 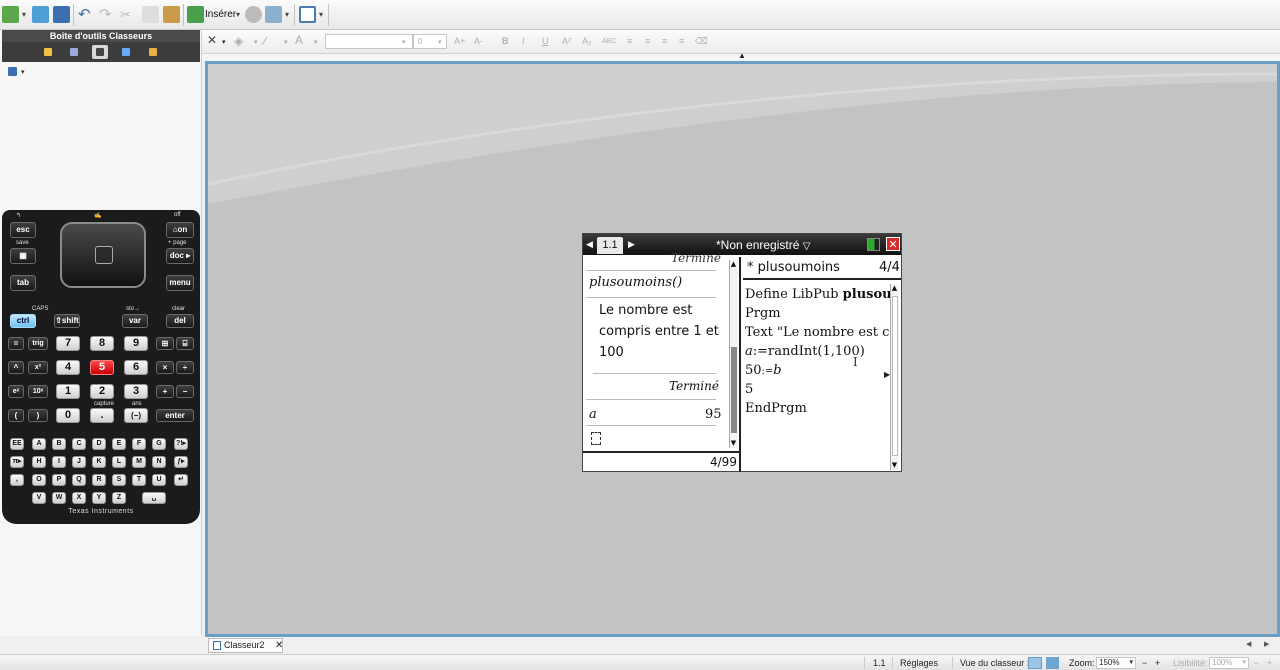 What do you see at coordinates (128, 14) in the screenshot?
I see `cut-icon: ✂` at bounding box center [128, 14].